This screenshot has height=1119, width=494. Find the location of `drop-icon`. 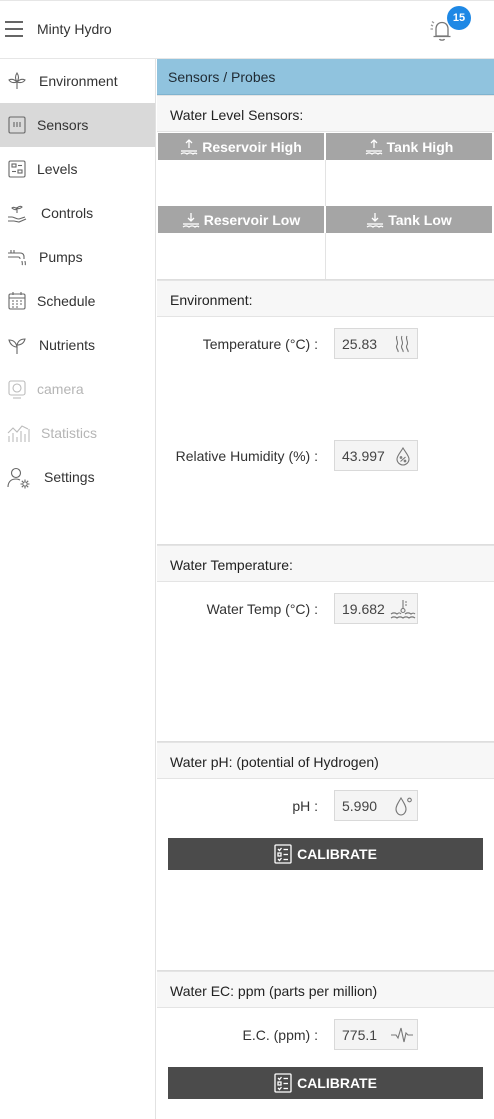

drop-icon is located at coordinates (403, 806).